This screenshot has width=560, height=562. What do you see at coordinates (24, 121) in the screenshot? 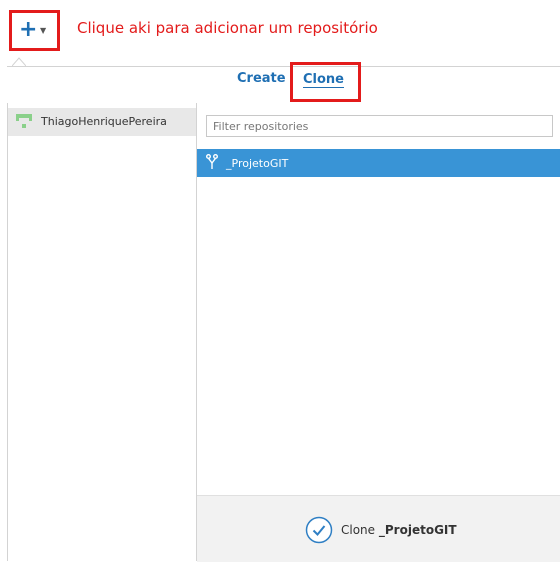
I see `account-avatar-icon` at bounding box center [24, 121].